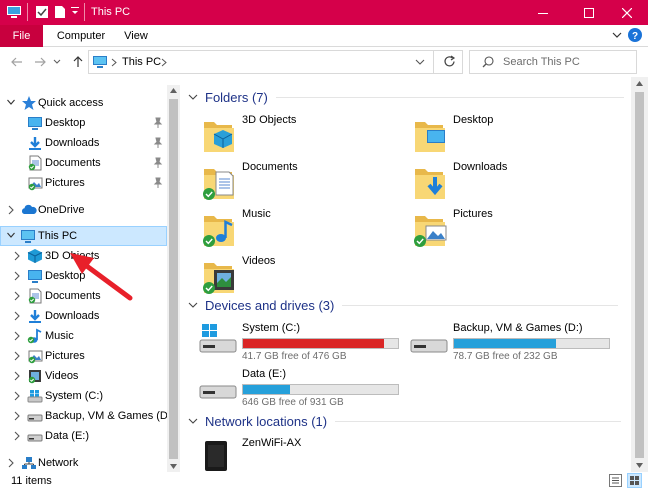 This screenshot has width=648, height=490. Describe the element at coordinates (615, 480) in the screenshot. I see `details-view-icon` at that location.